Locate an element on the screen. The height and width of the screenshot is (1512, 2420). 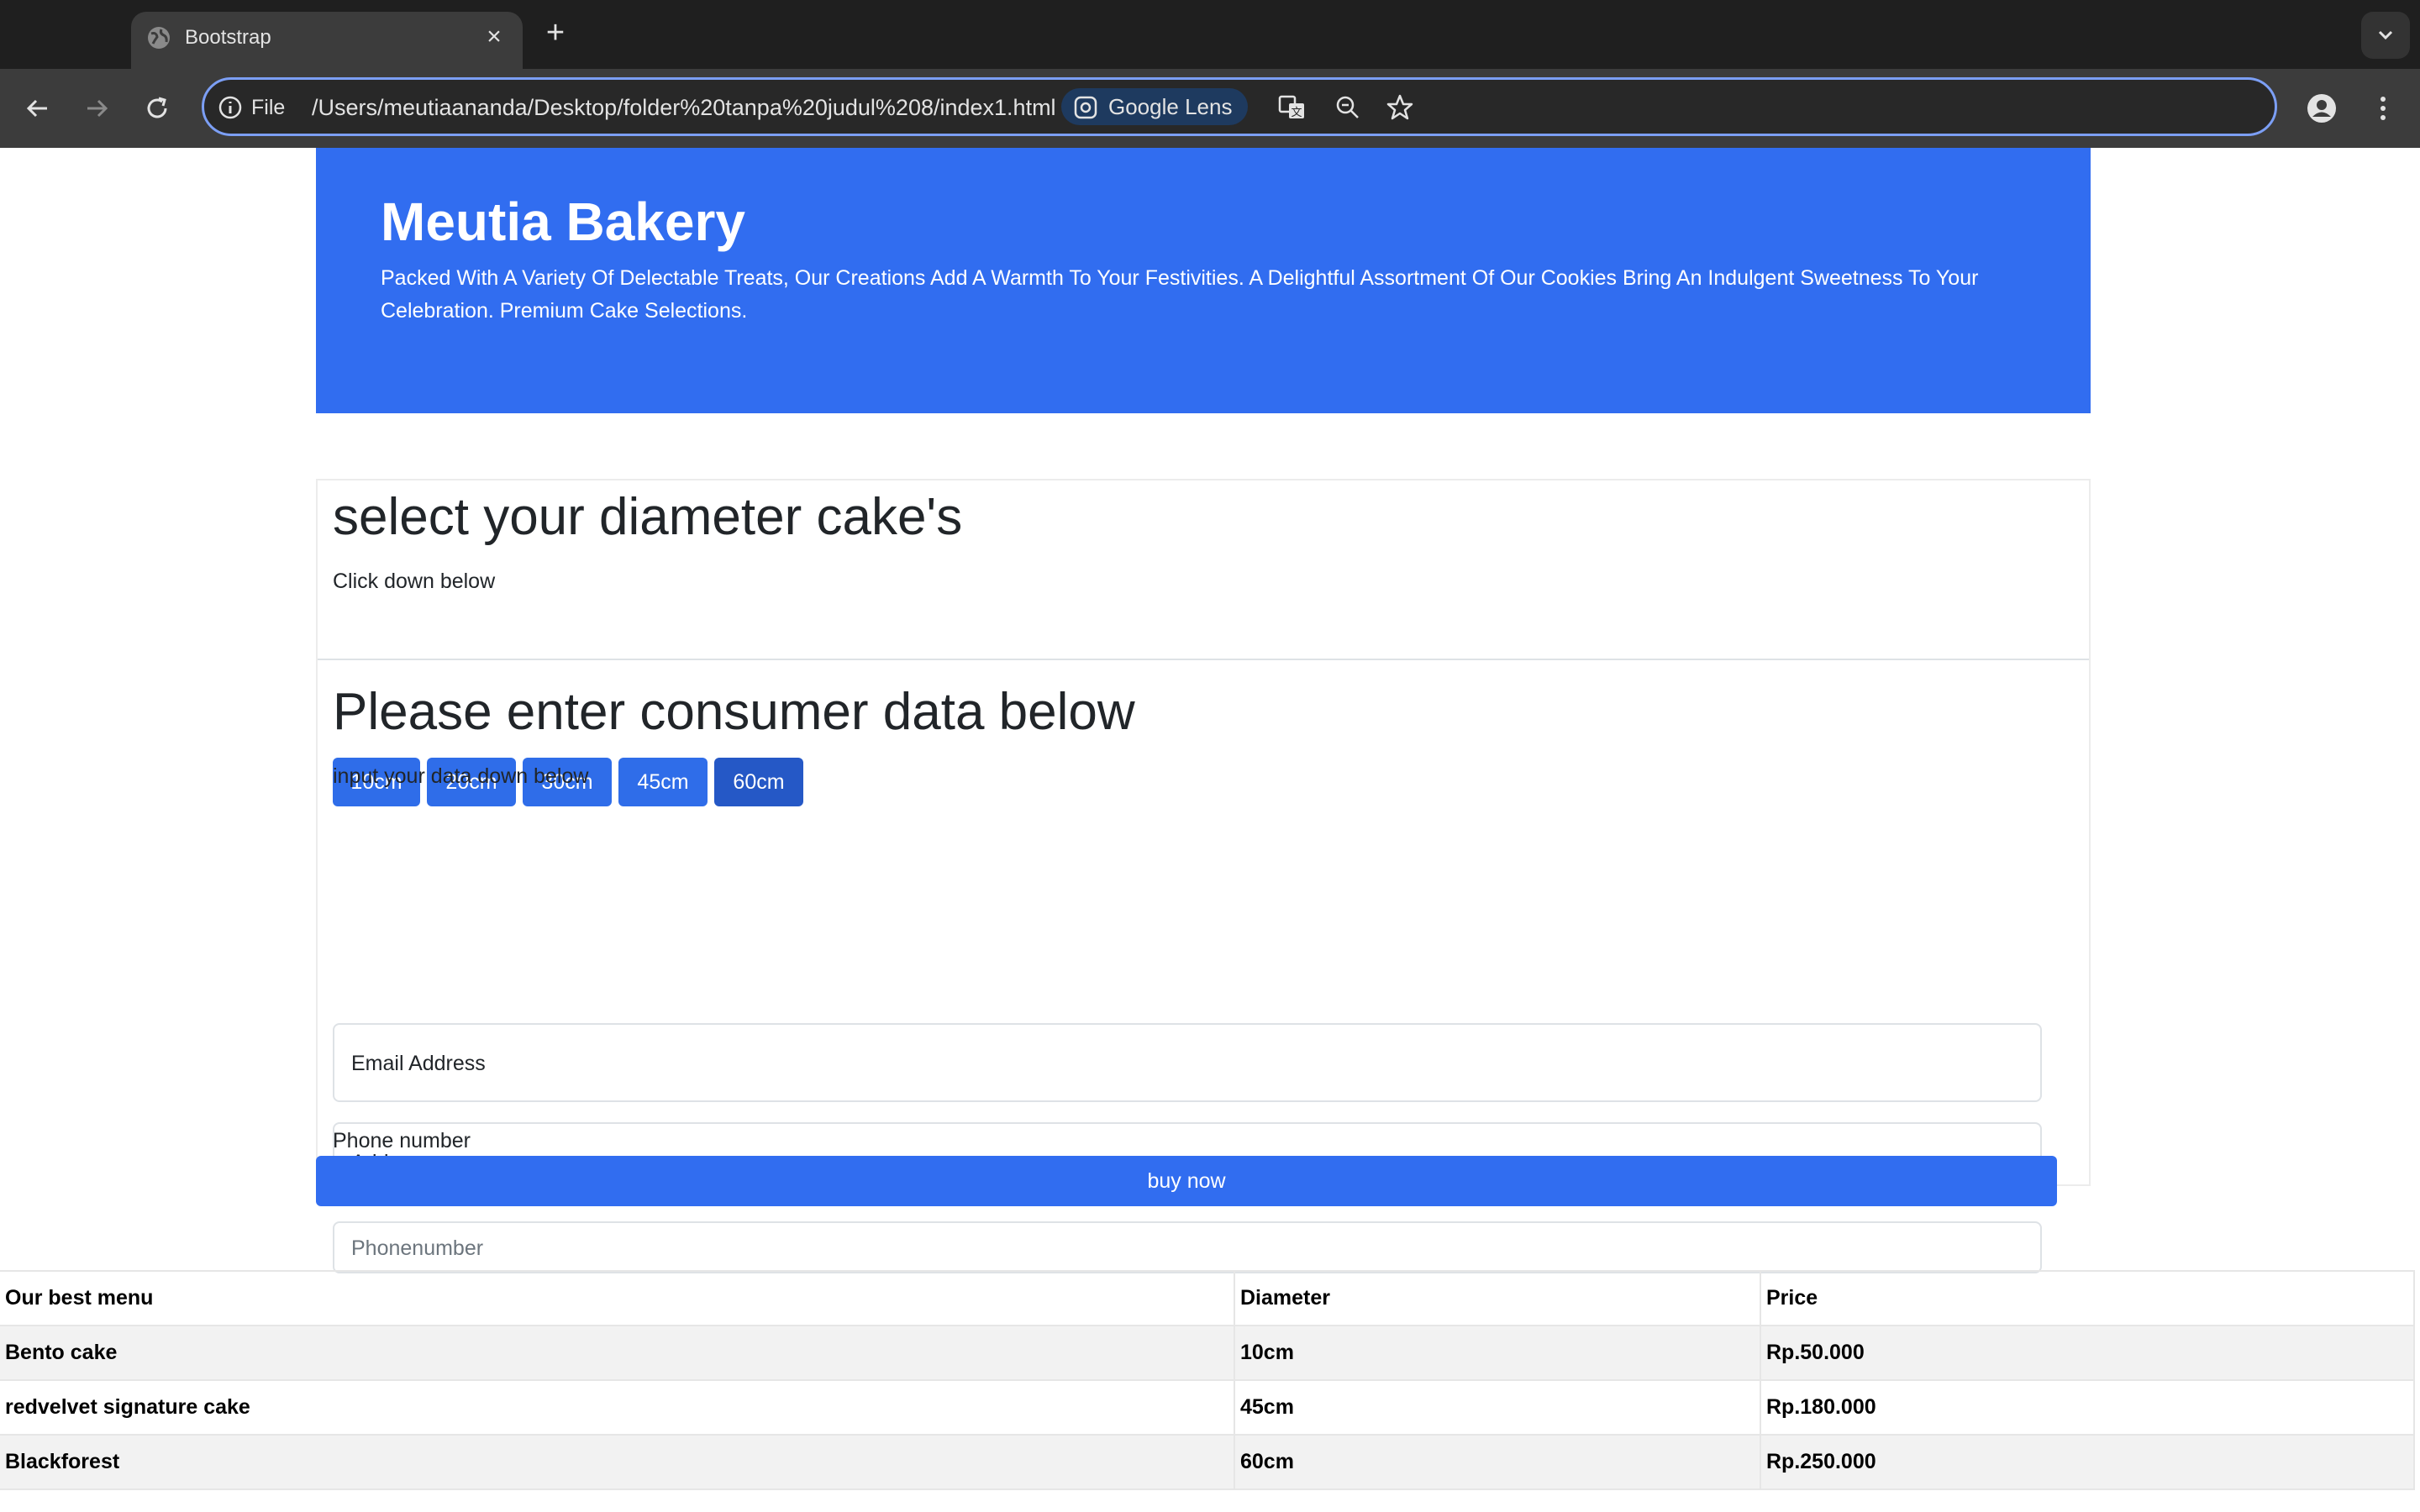
tab-strip: Bootstrap × + is located at coordinates (1210, 34).